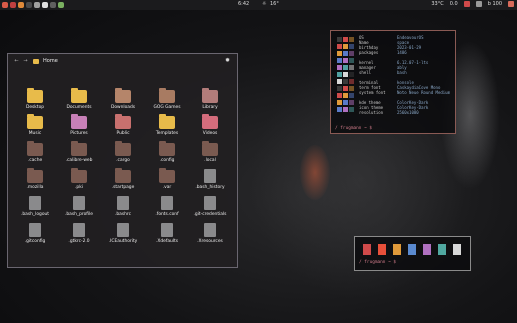 The height and width of the screenshot is (323, 517). Describe the element at coordinates (371, 112) in the screenshot. I see `info-key: resolution` at that location.